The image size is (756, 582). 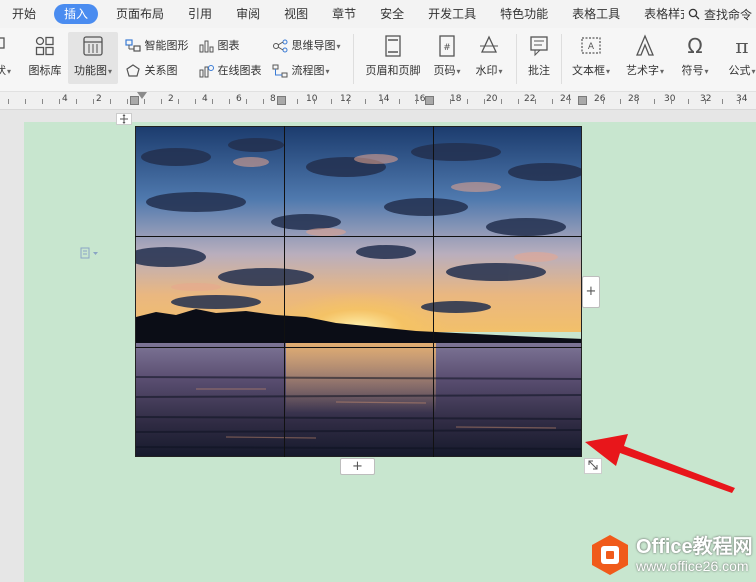 I want to click on move-icon, so click(x=124, y=119).